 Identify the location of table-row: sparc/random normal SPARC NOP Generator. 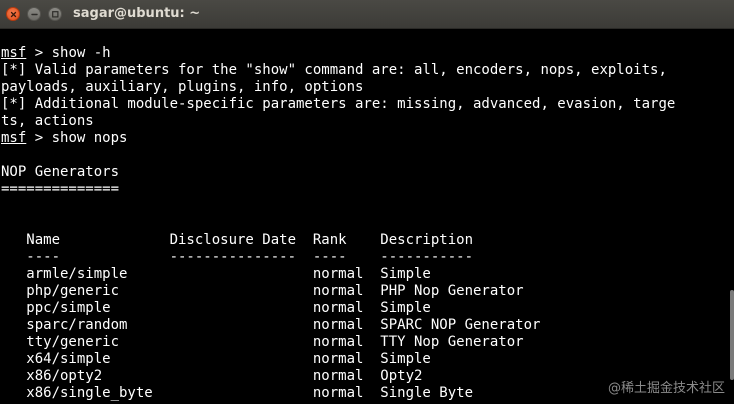
(271, 325).